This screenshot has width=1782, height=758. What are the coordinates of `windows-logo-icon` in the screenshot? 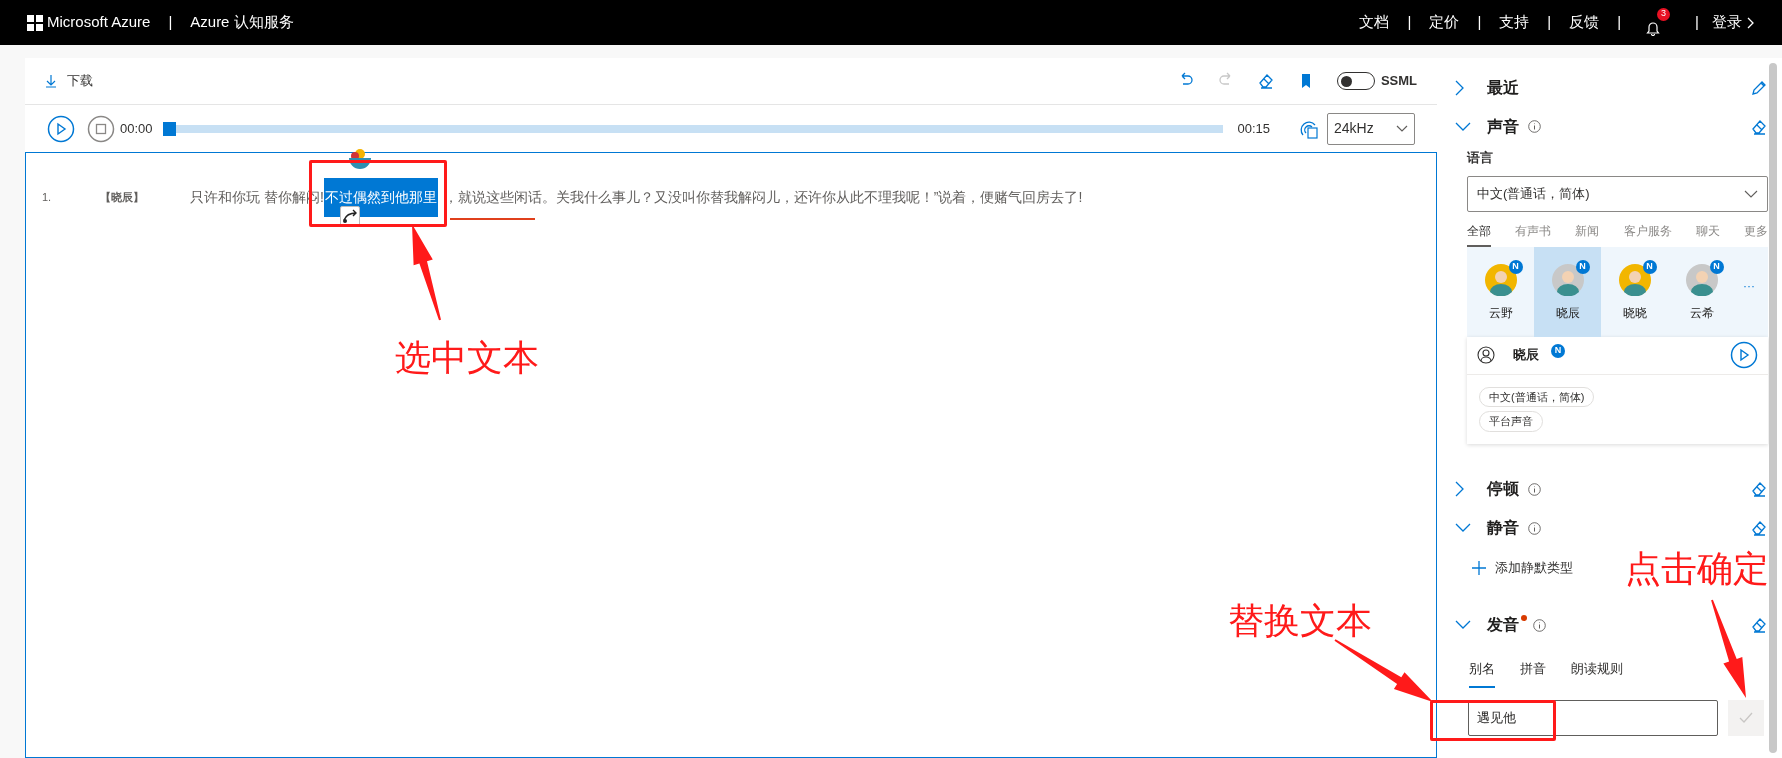 It's located at (35, 22).